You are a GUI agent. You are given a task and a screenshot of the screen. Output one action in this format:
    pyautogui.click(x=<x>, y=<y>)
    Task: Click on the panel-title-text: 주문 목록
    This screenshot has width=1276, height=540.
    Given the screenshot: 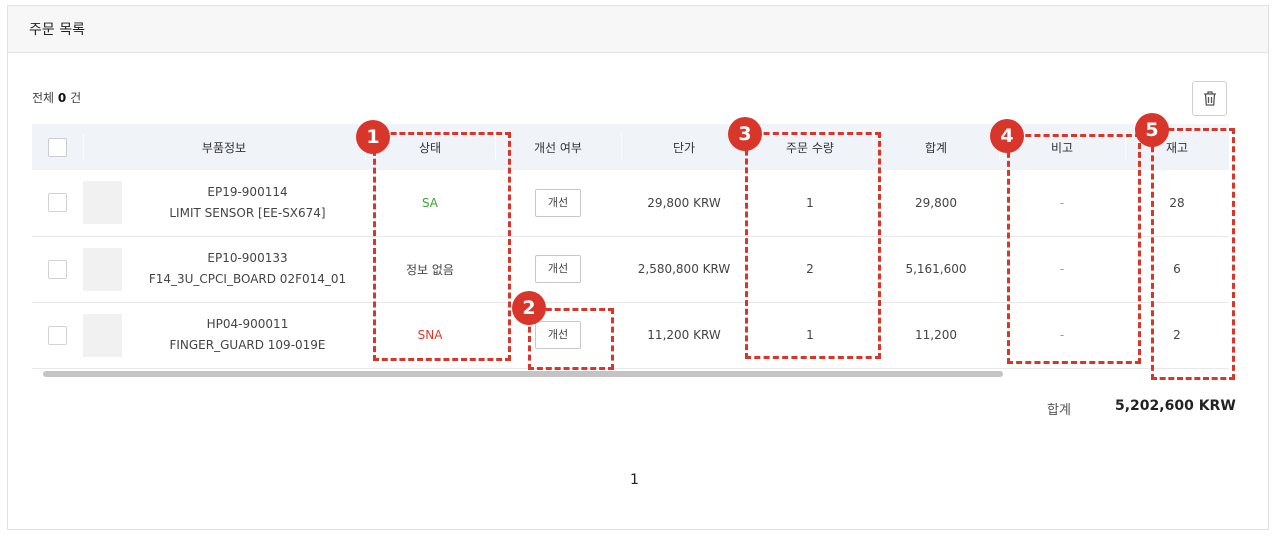 What is the action you would take?
    pyautogui.click(x=57, y=30)
    